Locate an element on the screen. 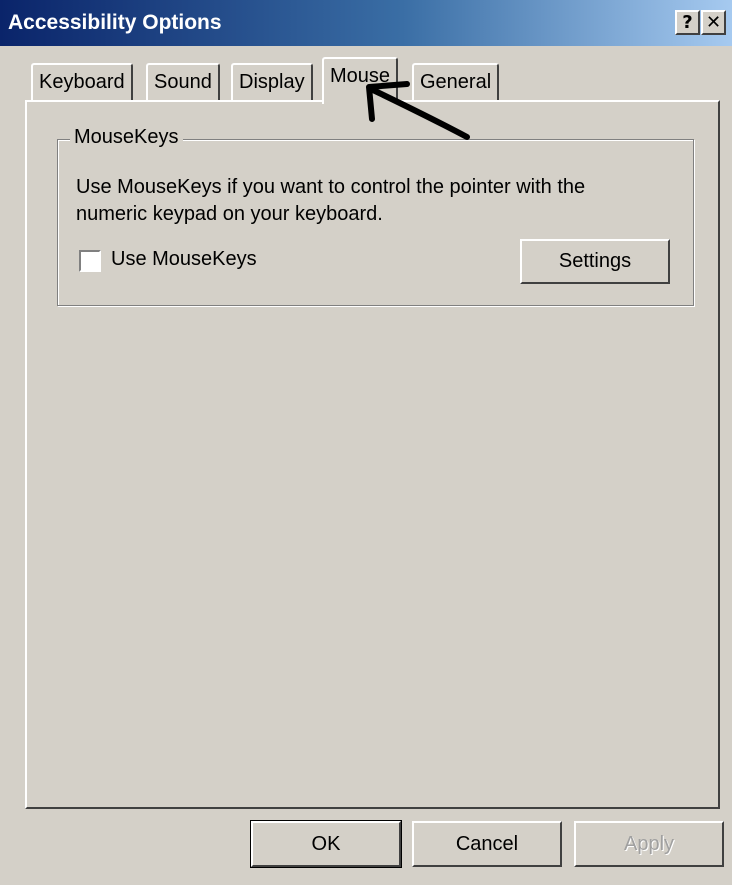  title-bar: Accessibility Options ? ✕ is located at coordinates (366, 23).